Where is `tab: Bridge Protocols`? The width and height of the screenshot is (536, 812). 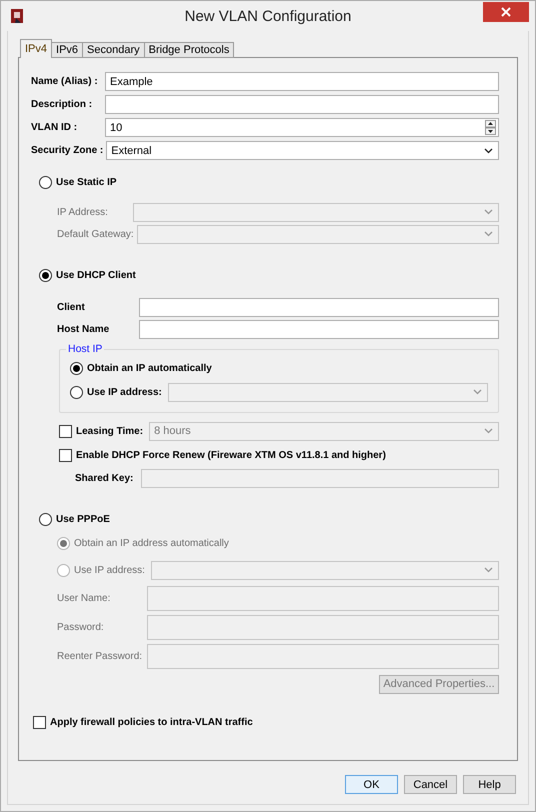
tab: Bridge Protocols is located at coordinates (189, 50).